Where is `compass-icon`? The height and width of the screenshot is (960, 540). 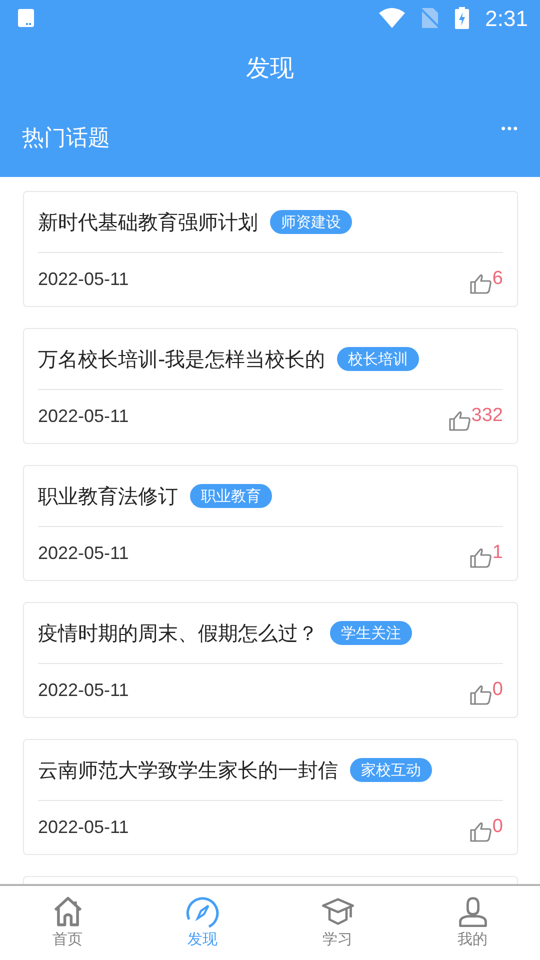 compass-icon is located at coordinates (203, 911).